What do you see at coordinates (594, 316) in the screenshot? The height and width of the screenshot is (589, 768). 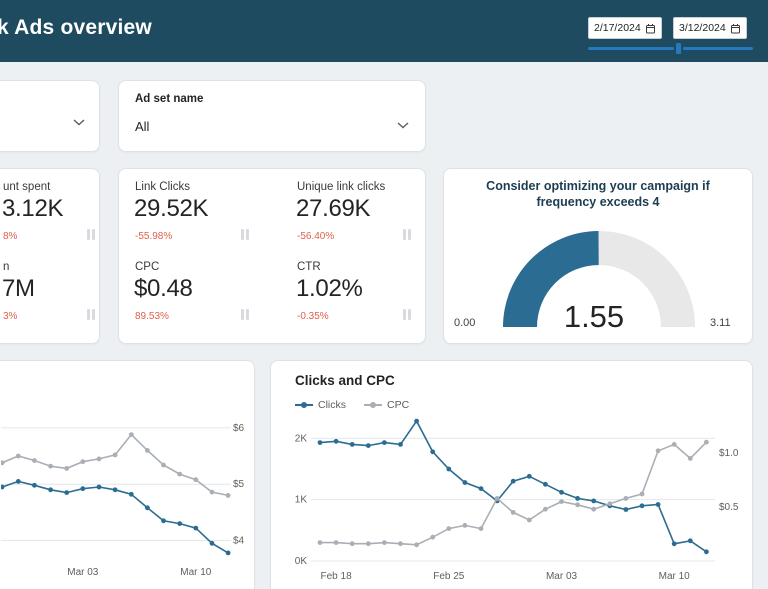 I see `gauge-value-label: 1.55` at bounding box center [594, 316].